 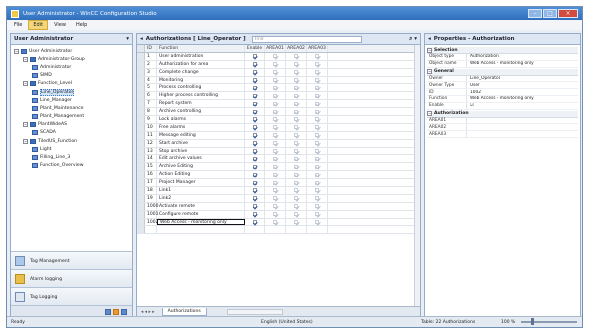 I want to click on cell-function: Web Access - monitoring only, so click(x=201, y=222).